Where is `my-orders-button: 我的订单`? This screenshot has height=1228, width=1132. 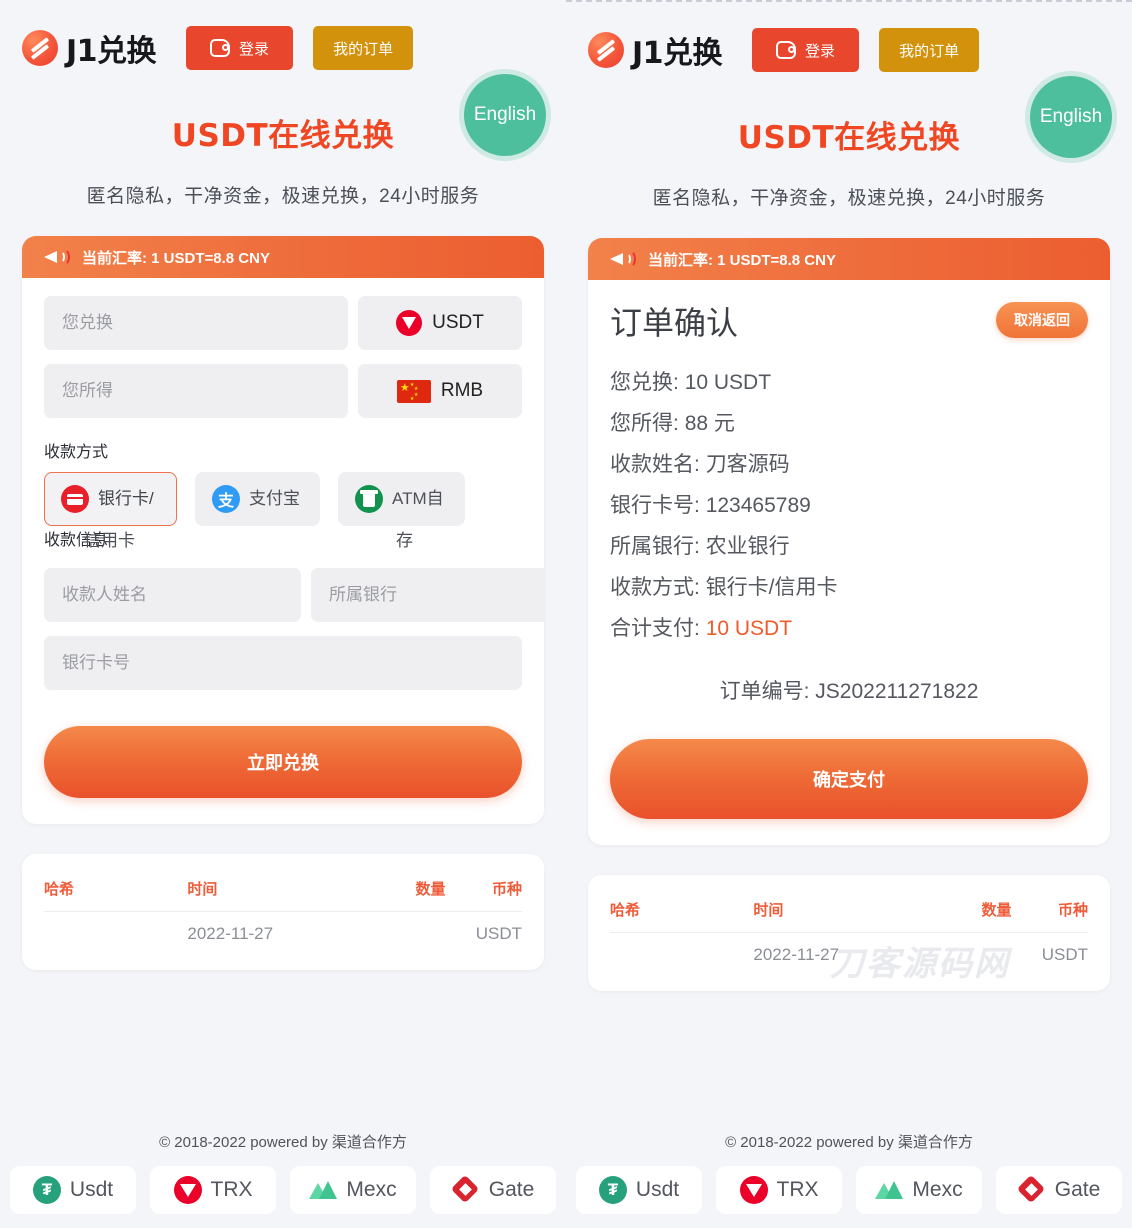
my-orders-button: 我的订单 is located at coordinates (363, 48).